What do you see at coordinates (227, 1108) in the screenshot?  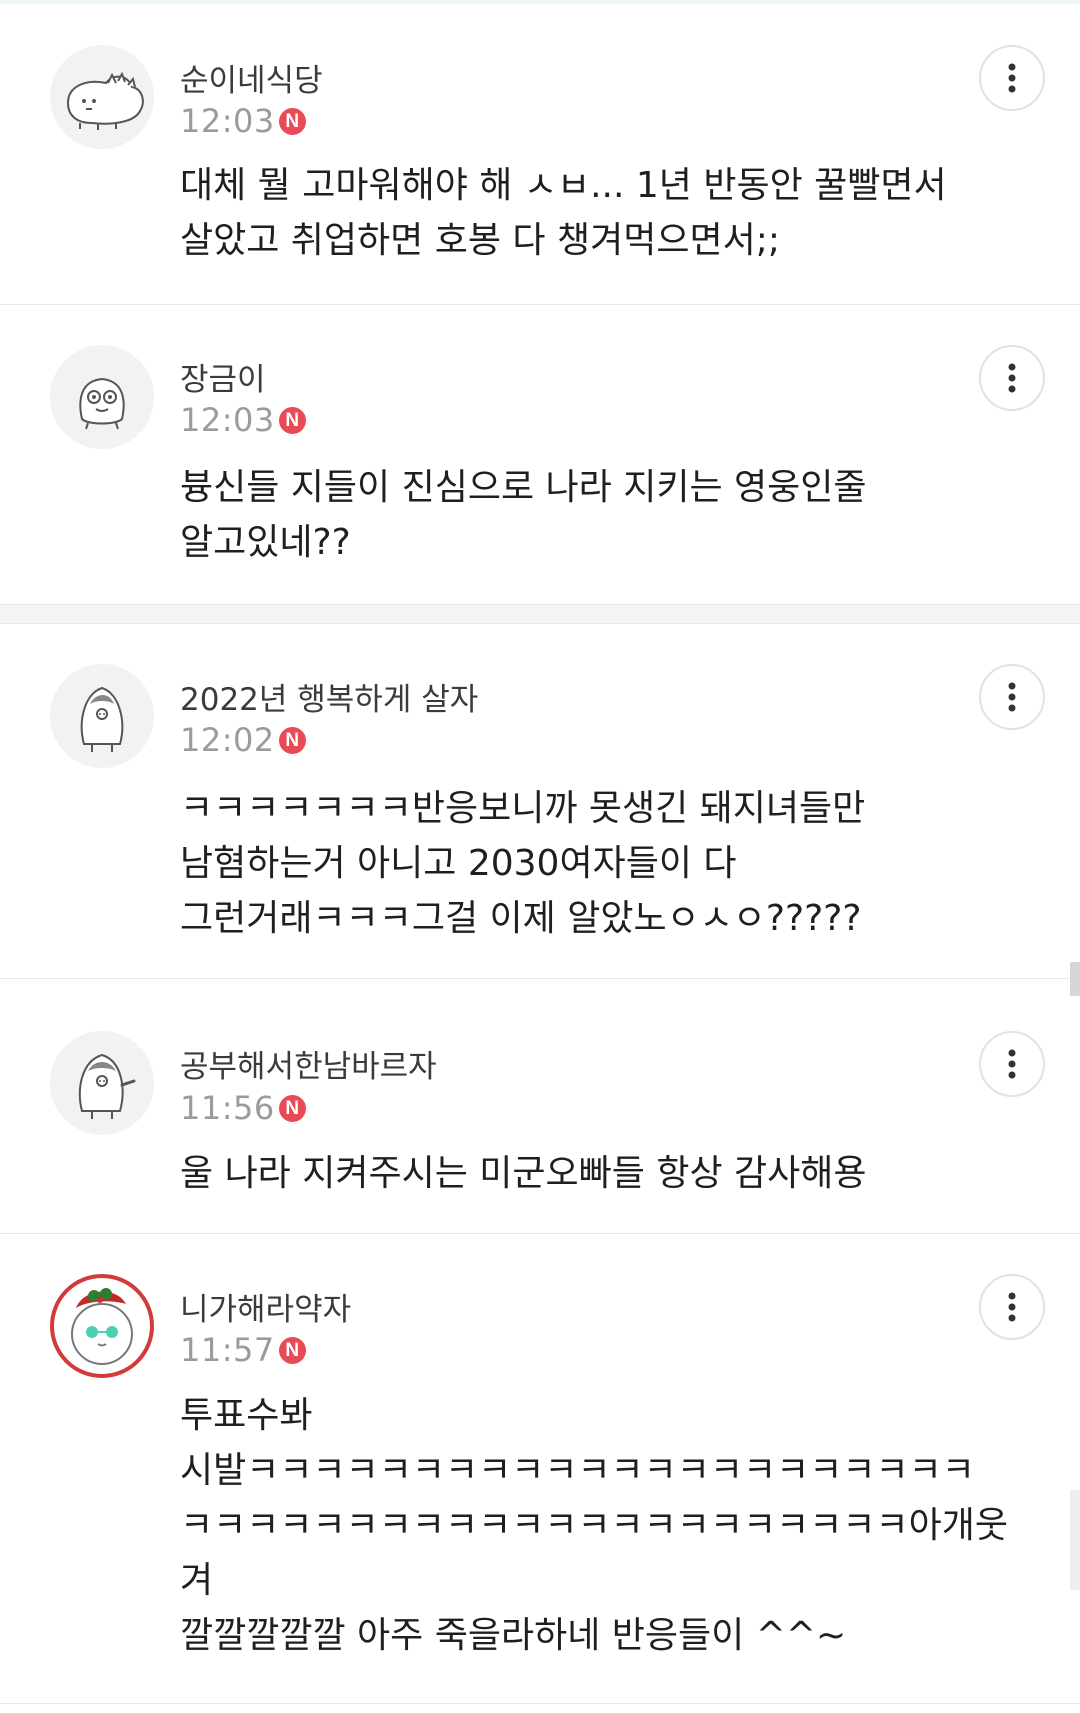 I see `comment-time: 11:56` at bounding box center [227, 1108].